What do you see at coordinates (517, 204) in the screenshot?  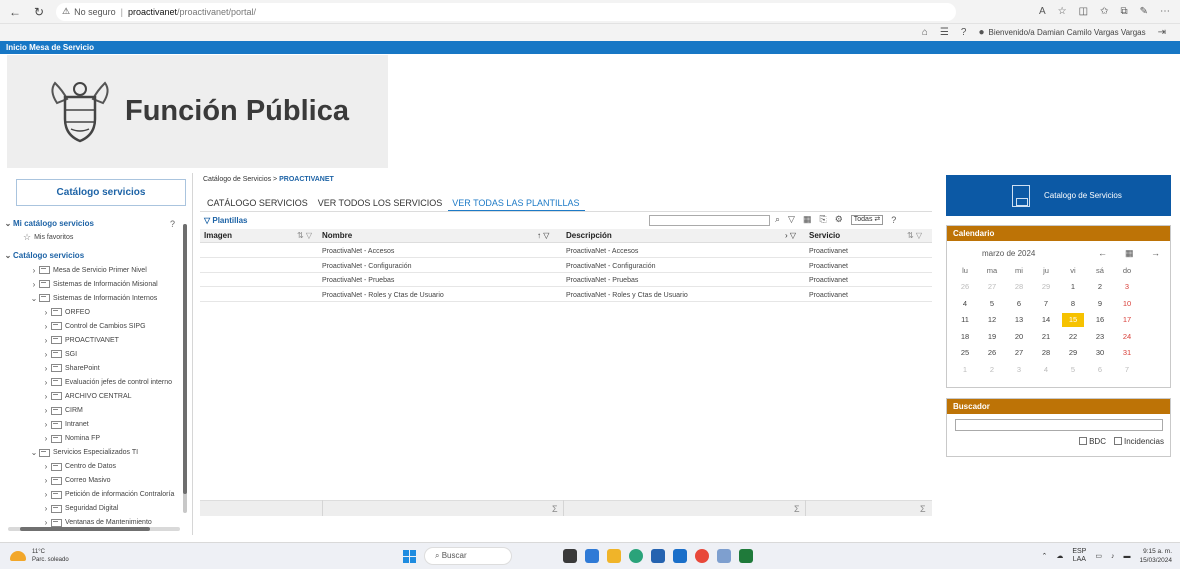 I see `tab-ver-todas-plantillas: VER TODAS LAS PLANTILLAS` at bounding box center [517, 204].